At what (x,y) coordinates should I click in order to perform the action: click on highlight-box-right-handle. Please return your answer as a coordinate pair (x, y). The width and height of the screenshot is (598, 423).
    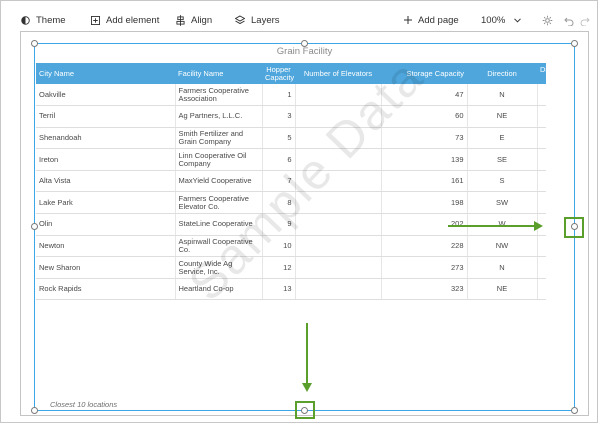
    Looking at the image, I should click on (574, 227).